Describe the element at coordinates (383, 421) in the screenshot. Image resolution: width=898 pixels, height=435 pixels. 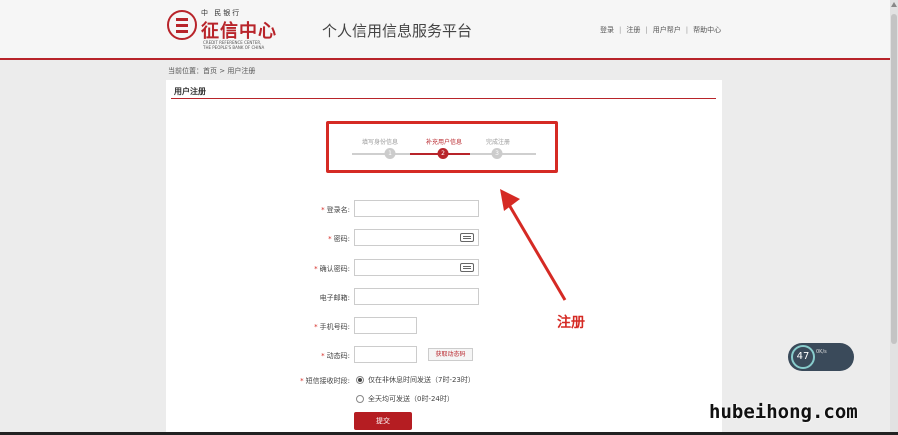
I see `submit-button: 提交` at that location.